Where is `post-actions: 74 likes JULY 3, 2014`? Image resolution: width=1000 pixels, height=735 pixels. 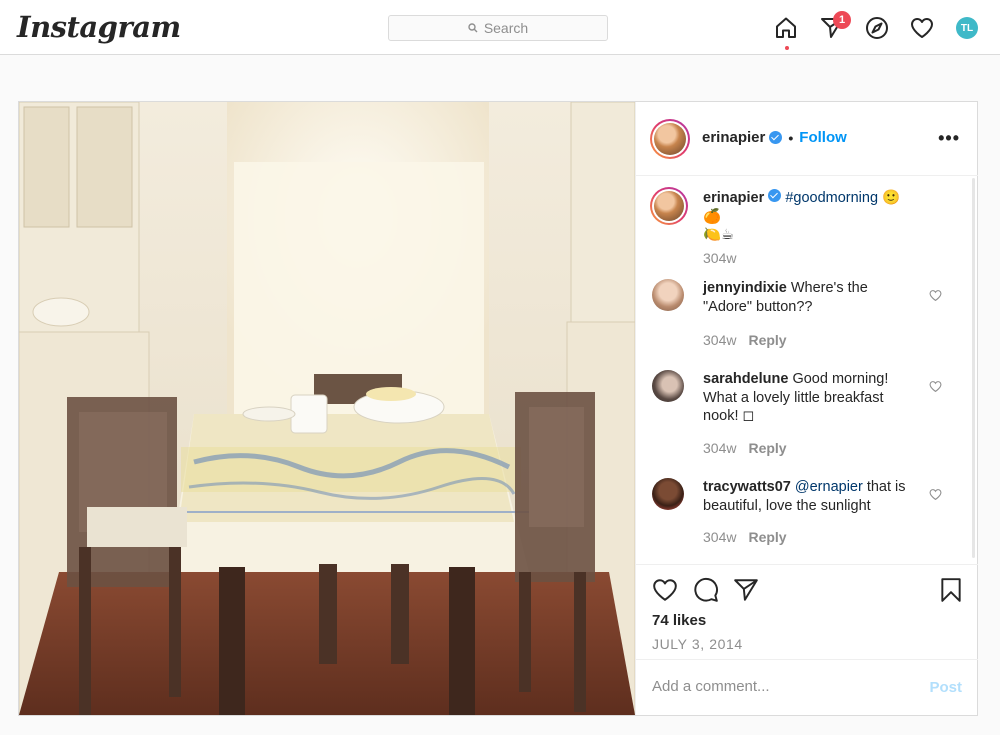 post-actions: 74 likes JULY 3, 2014 is located at coordinates (807, 611).